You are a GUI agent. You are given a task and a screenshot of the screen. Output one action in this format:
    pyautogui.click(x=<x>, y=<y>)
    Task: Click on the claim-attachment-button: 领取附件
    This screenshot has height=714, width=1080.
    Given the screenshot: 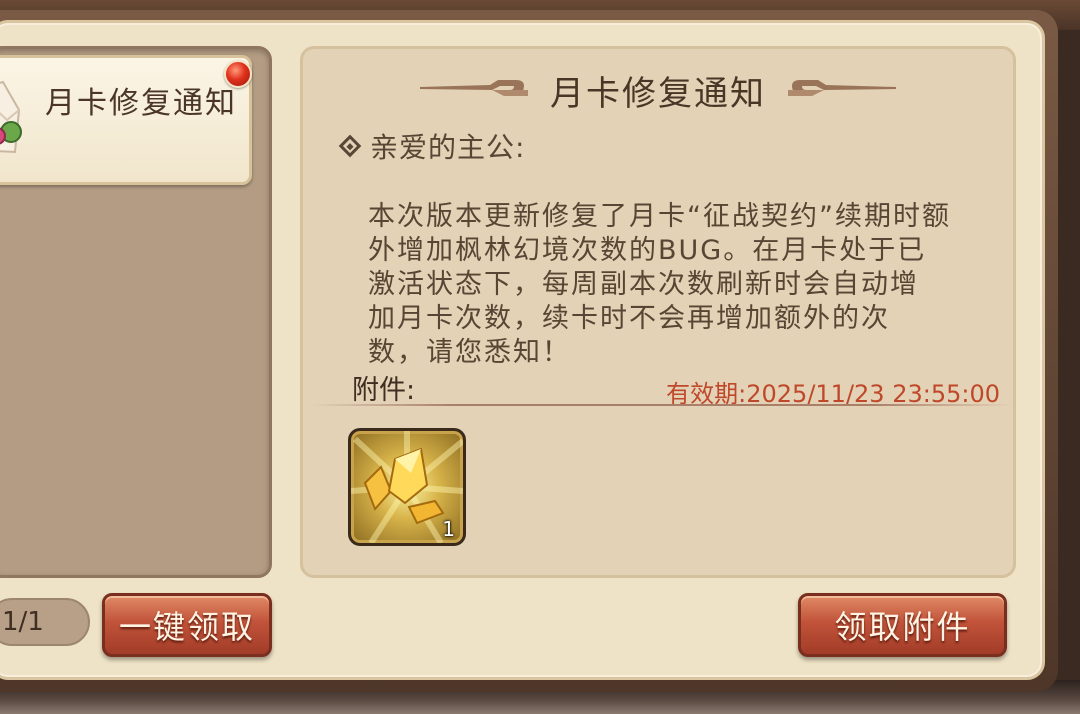 What is the action you would take?
    pyautogui.click(x=902, y=625)
    